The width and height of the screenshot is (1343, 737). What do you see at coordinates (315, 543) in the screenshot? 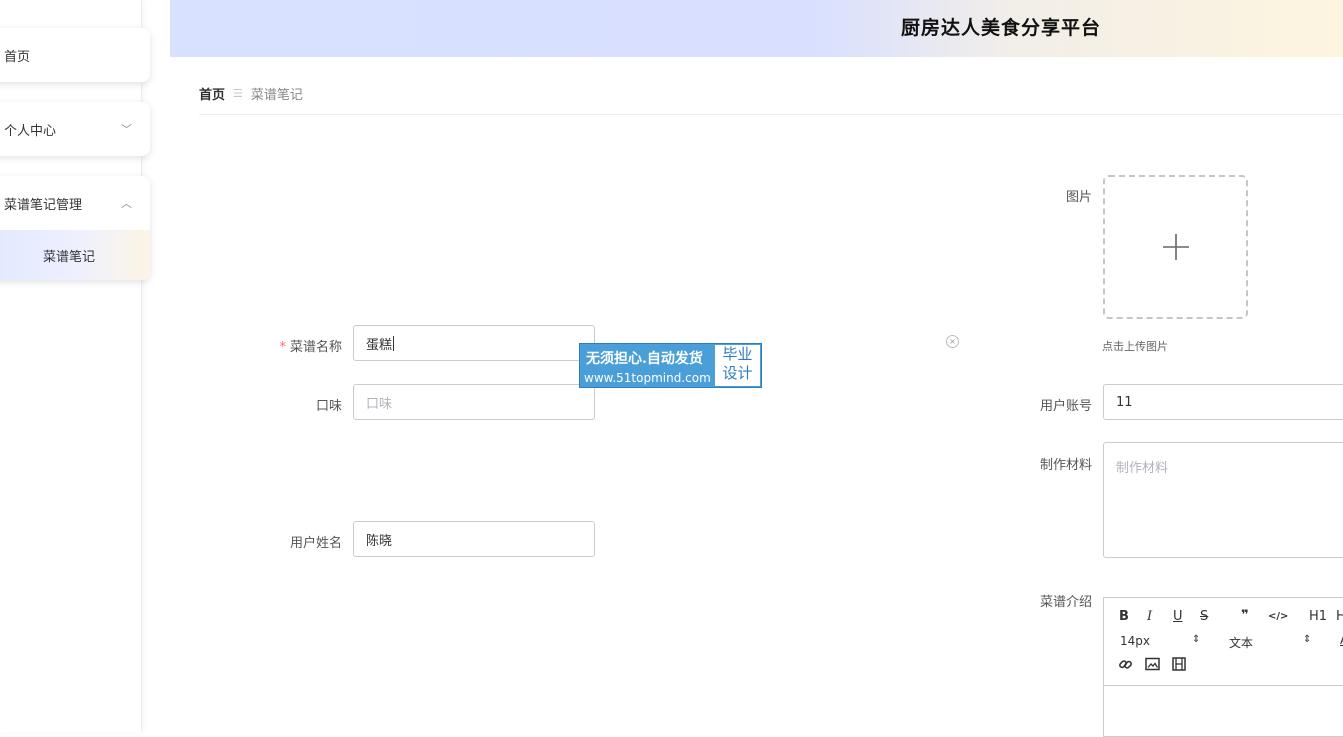
I see `user-name-label: 用户姓名` at bounding box center [315, 543].